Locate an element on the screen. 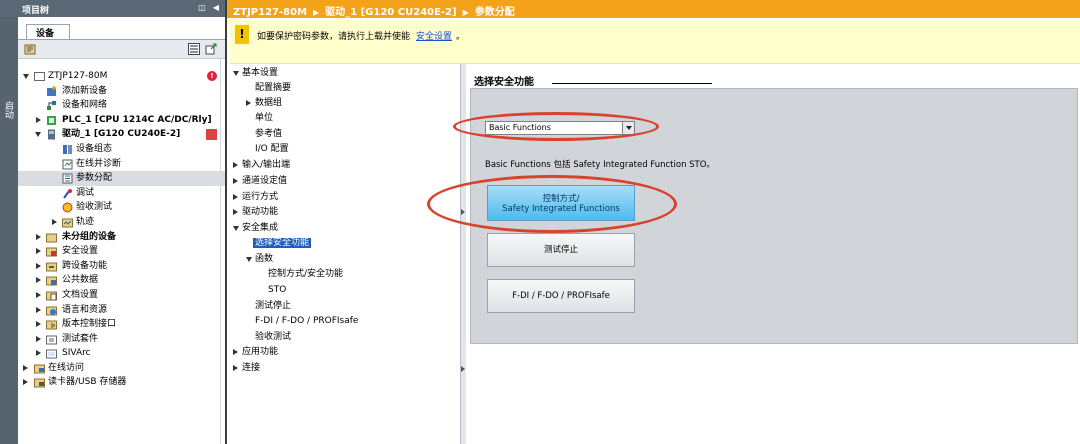  security-settings-link: 安全设置 is located at coordinates (434, 37).